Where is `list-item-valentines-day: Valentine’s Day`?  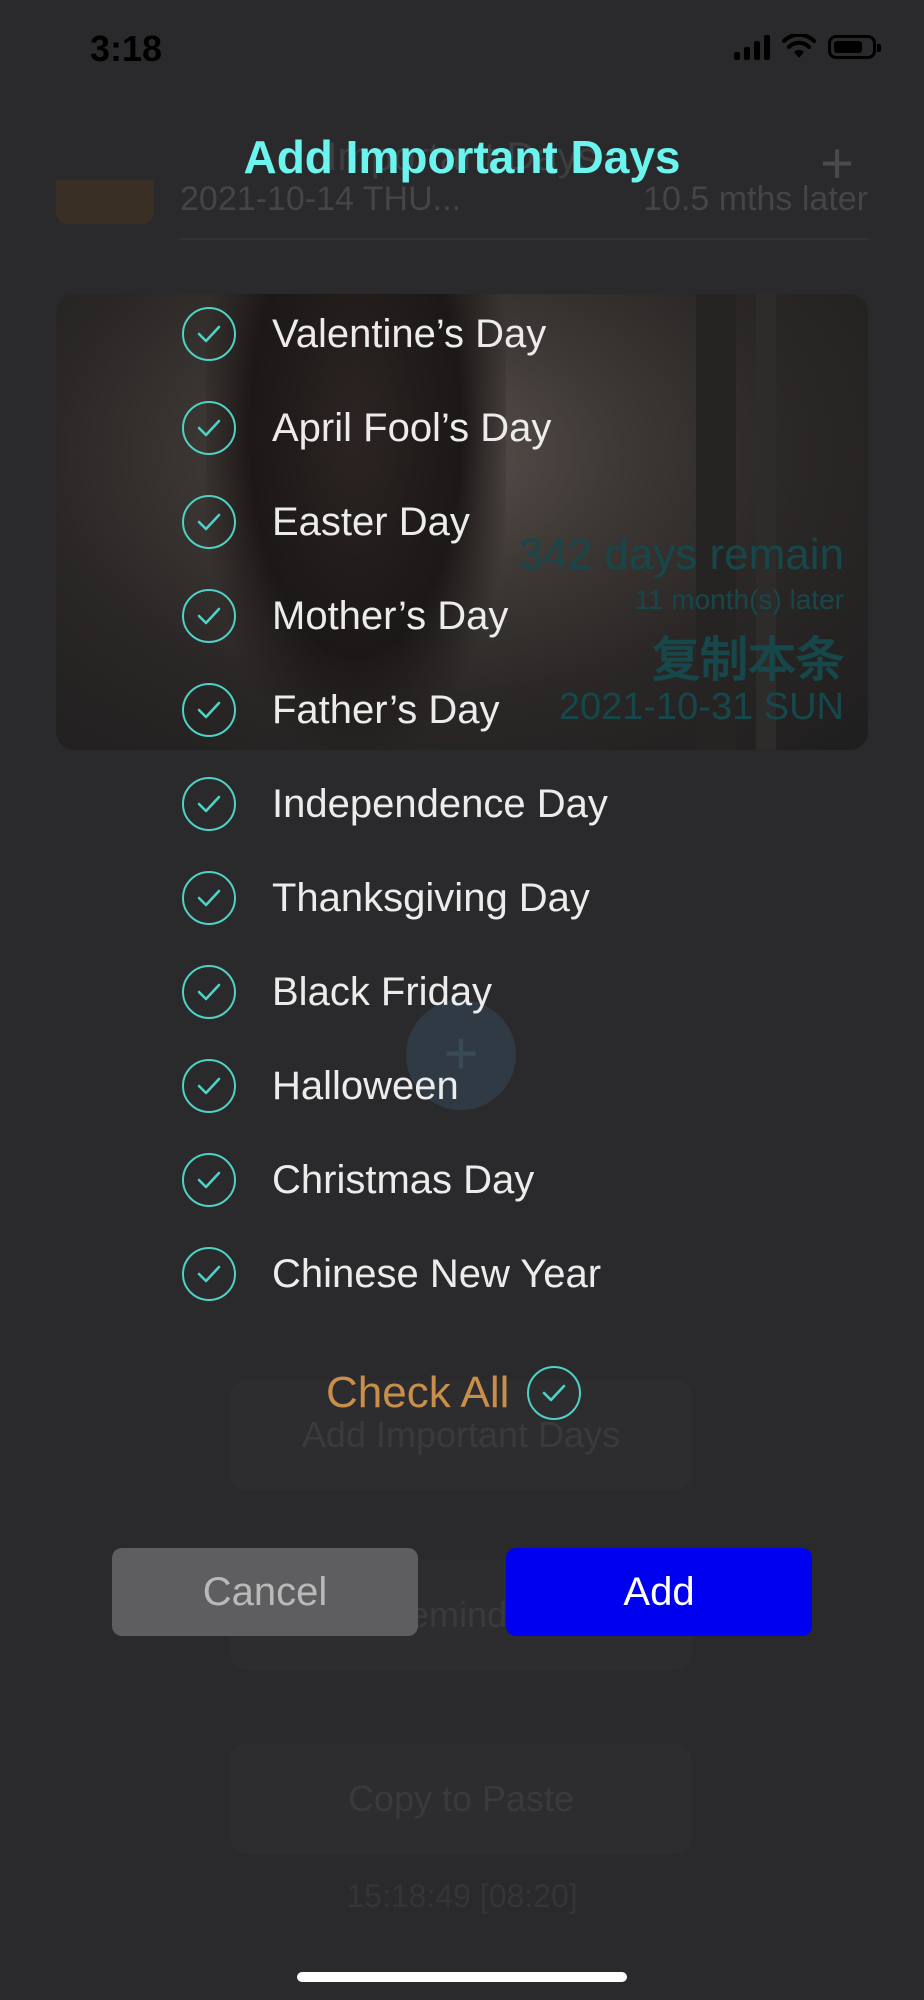 list-item-valentines-day: Valentine’s Day is located at coordinates (462, 334).